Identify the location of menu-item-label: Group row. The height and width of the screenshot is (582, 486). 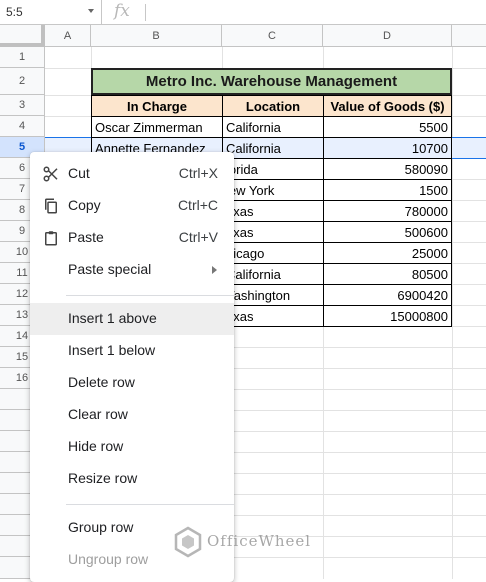
(101, 527).